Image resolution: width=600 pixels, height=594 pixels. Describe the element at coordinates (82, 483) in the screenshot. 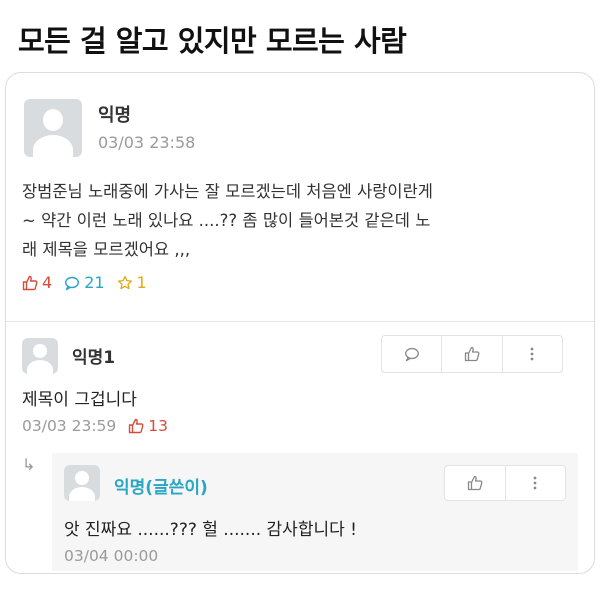

I see `reply-avatar` at that location.